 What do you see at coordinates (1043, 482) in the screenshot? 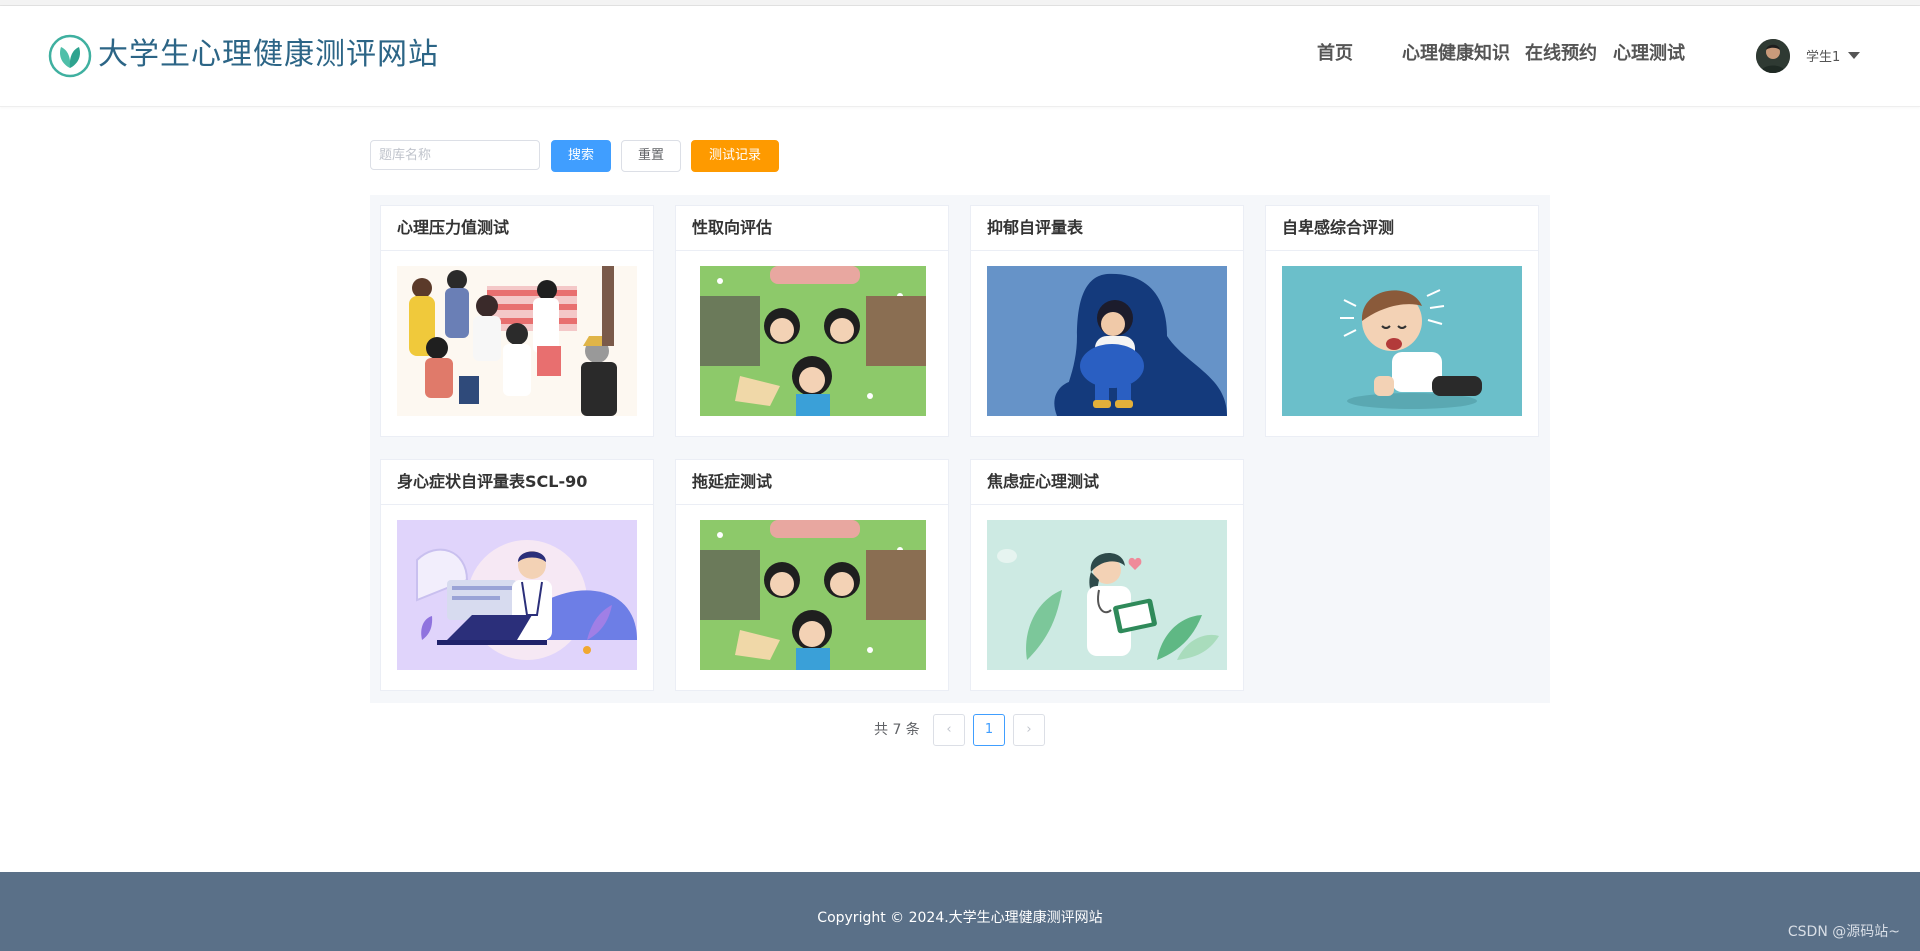
I see `card-title: 焦虑症心理测试` at bounding box center [1043, 482].